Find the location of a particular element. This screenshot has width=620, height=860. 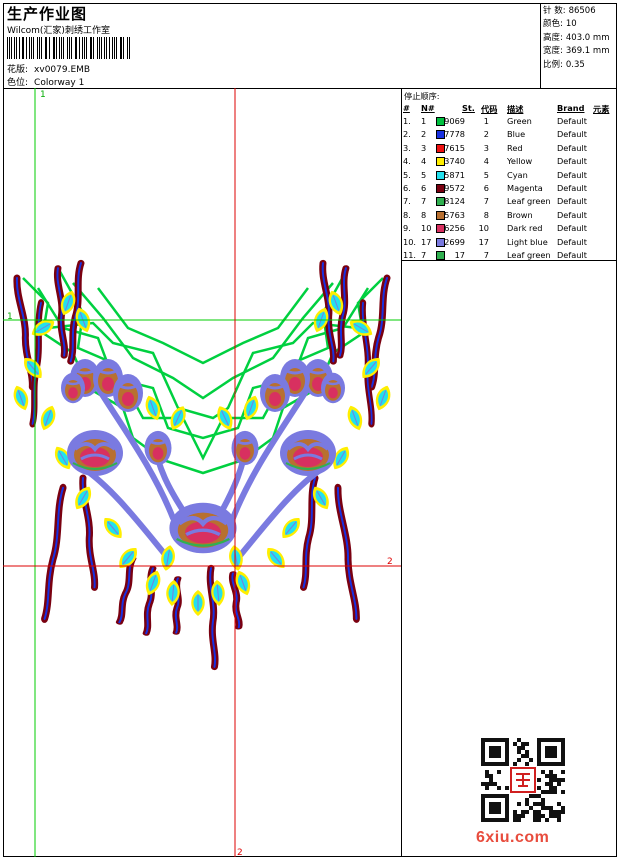

color-table-row: 10. 17 12699 17 Light blue Default is located at coordinates (509, 243).